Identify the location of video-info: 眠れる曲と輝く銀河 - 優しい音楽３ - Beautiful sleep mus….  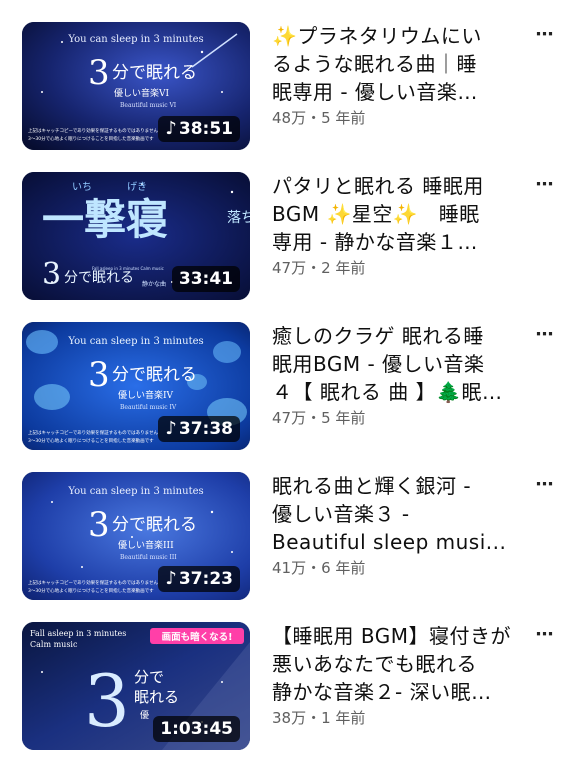
(402, 525).